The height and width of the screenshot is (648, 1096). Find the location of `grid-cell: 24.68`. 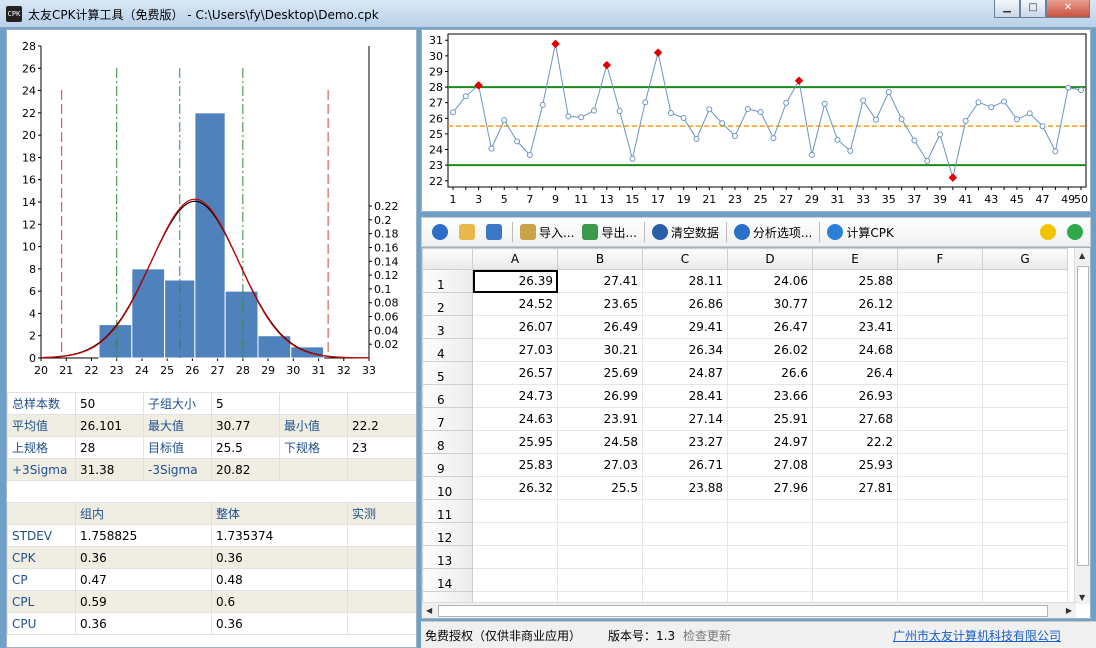

grid-cell: 24.68 is located at coordinates (855, 350).